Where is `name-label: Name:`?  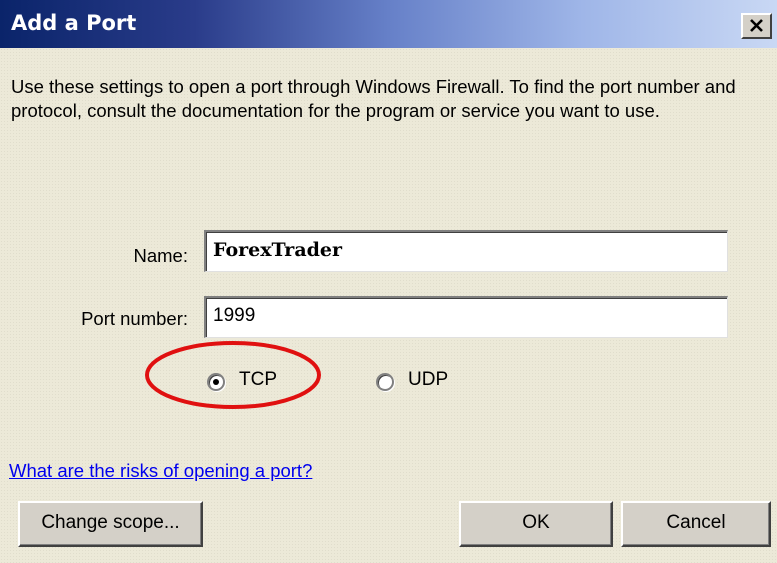 name-label: Name: is located at coordinates (161, 255).